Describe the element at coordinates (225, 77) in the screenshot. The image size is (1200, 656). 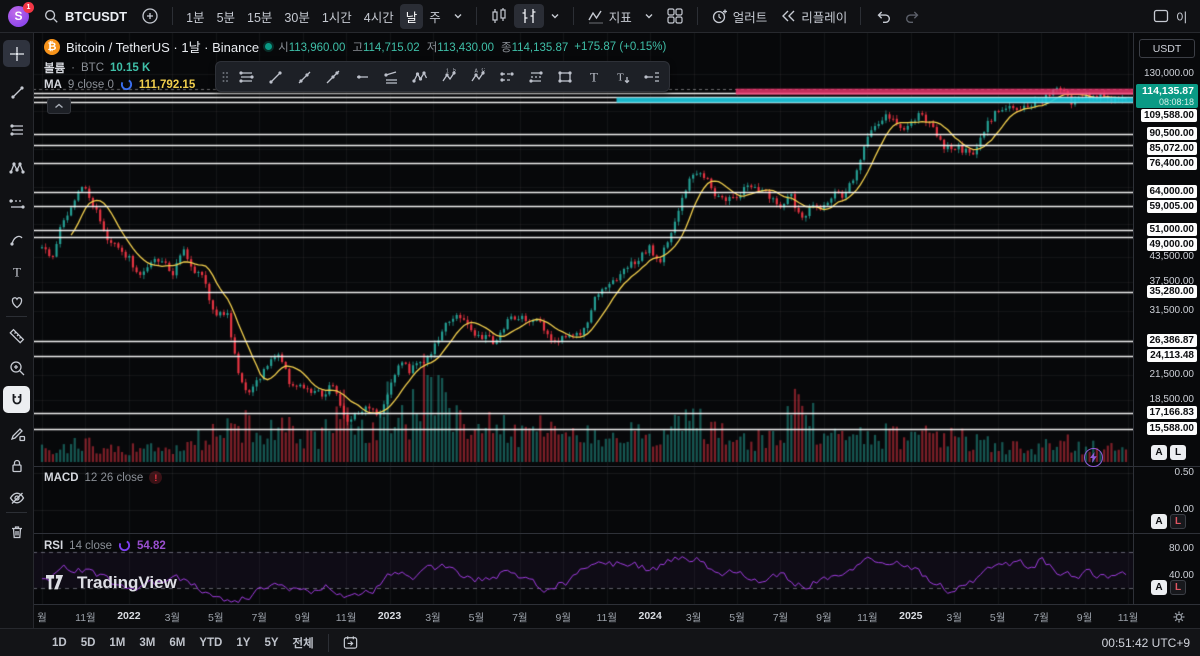
I see `drag-handle-icon` at that location.